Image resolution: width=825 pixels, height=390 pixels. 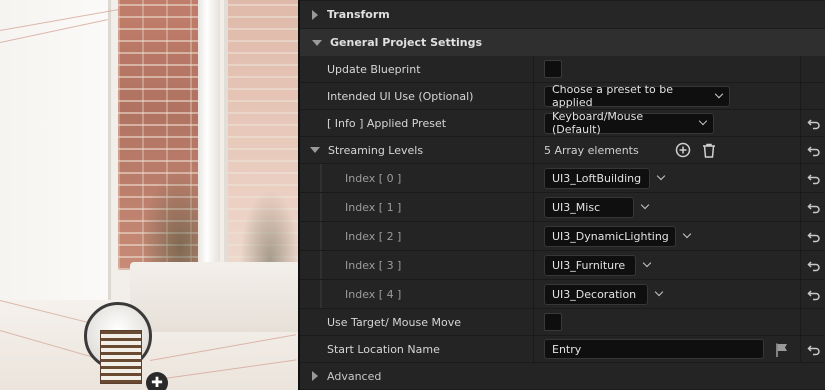 I want to click on row-update-blueprint: Update Blueprint, so click(x=562, y=69).